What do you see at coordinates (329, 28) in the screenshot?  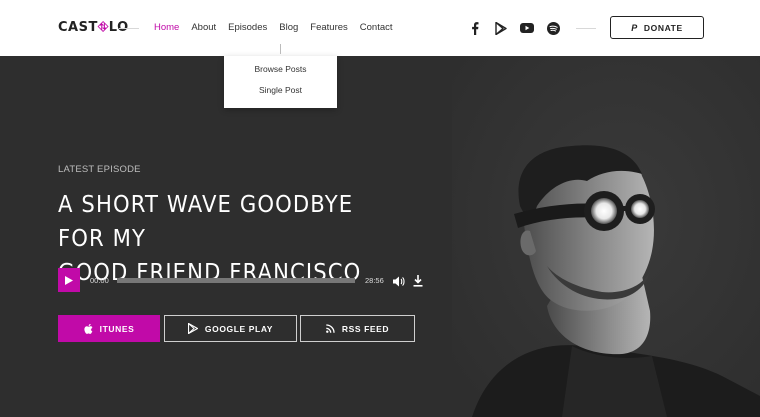 I see `nav-item-features: Features` at bounding box center [329, 28].